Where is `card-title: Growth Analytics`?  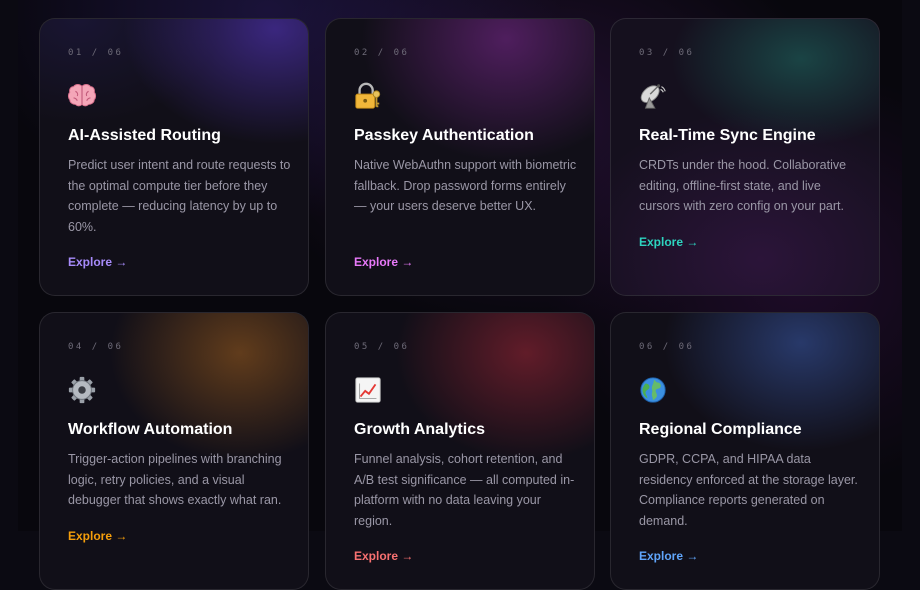
card-title: Growth Analytics is located at coordinates (419, 429).